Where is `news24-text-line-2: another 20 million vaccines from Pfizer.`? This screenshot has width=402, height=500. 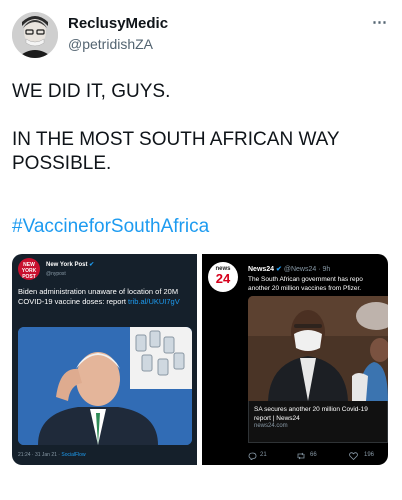 news24-text-line-2: another 20 million vaccines from Pfizer. is located at coordinates (305, 288).